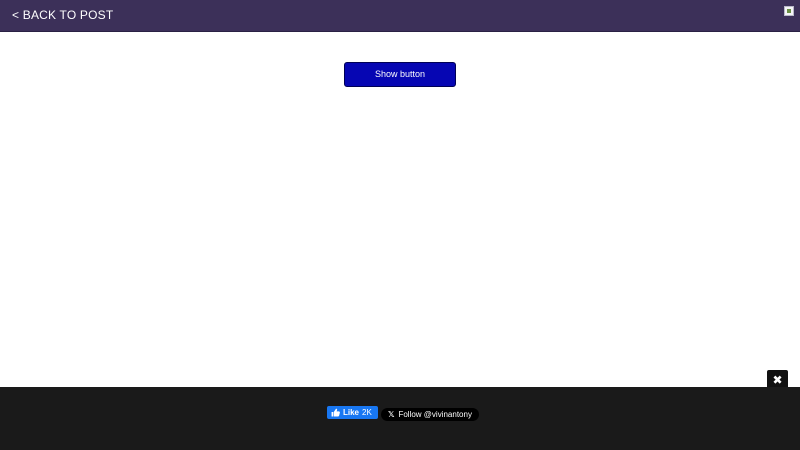 The image size is (800, 450). I want to click on x-logo-icon: 𝕏, so click(391, 414).